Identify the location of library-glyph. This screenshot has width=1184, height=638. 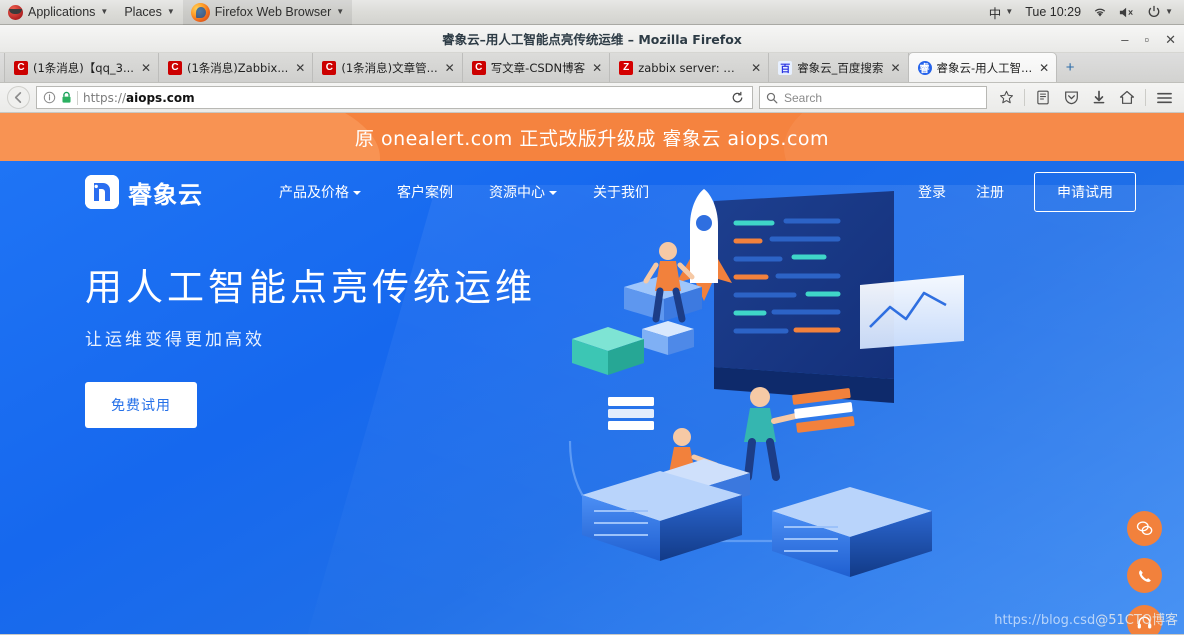
(1043, 97).